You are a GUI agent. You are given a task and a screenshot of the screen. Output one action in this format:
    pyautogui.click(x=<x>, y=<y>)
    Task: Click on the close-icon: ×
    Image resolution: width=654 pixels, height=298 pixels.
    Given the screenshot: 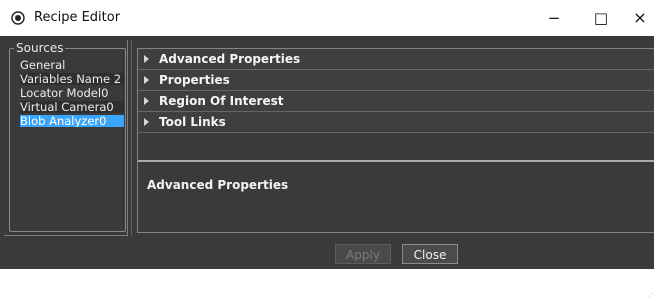 What is the action you would take?
    pyautogui.click(x=640, y=17)
    